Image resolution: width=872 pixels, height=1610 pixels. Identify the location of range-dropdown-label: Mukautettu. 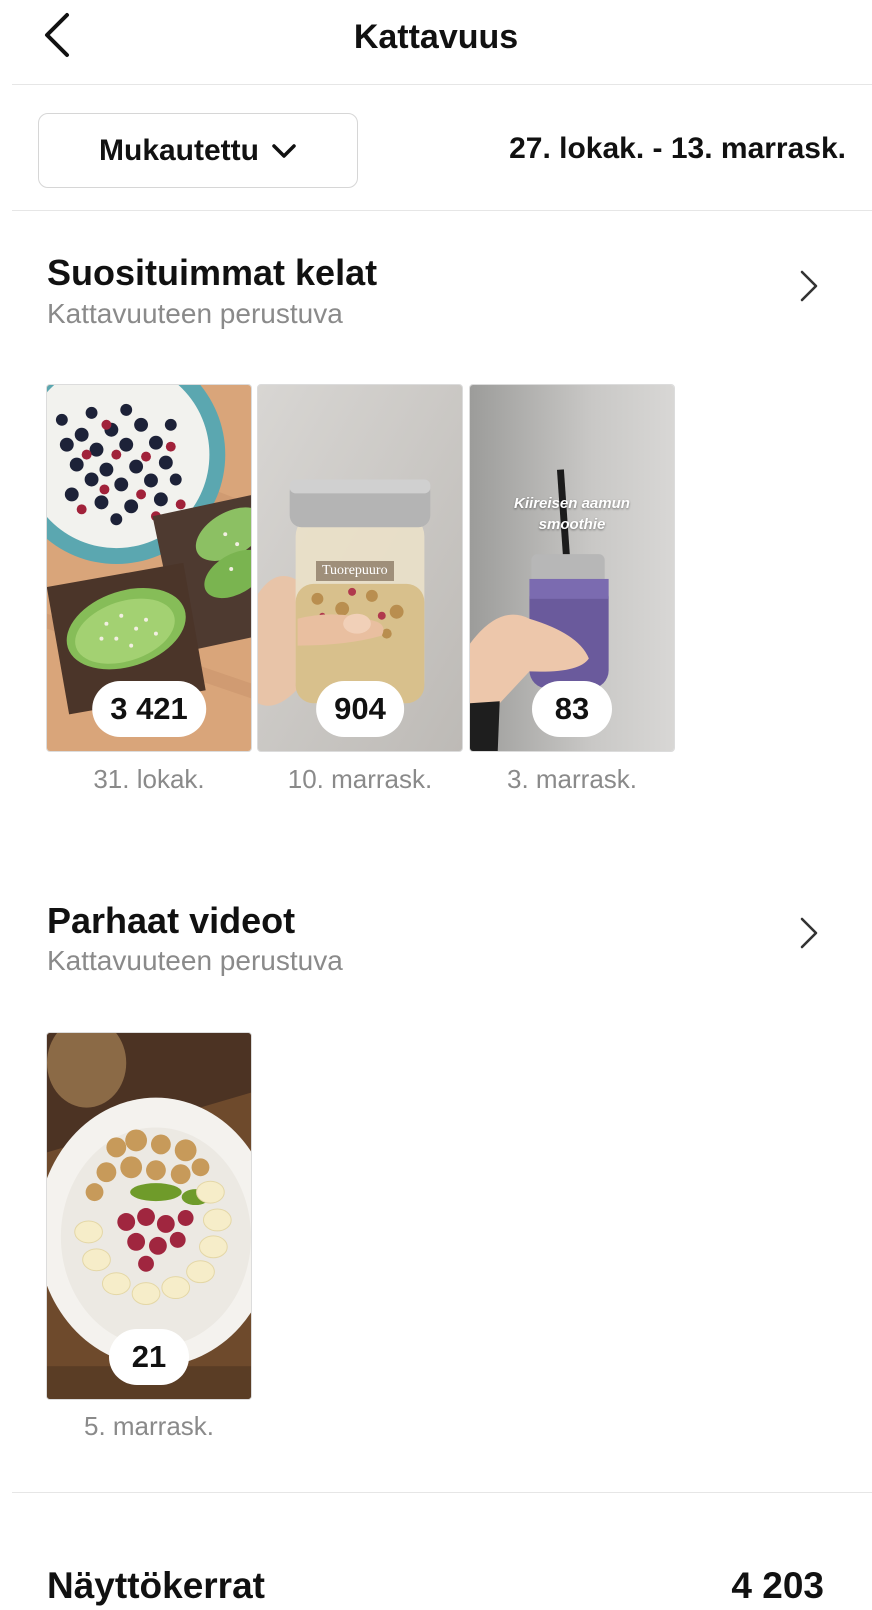
(179, 150).